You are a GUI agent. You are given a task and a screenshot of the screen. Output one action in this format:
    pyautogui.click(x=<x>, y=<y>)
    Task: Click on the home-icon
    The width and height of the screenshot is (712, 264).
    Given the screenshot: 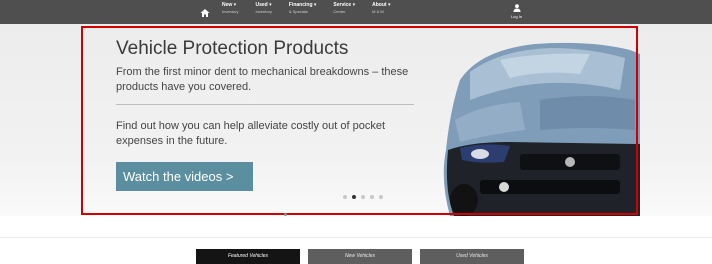 What is the action you would take?
    pyautogui.click(x=205, y=13)
    